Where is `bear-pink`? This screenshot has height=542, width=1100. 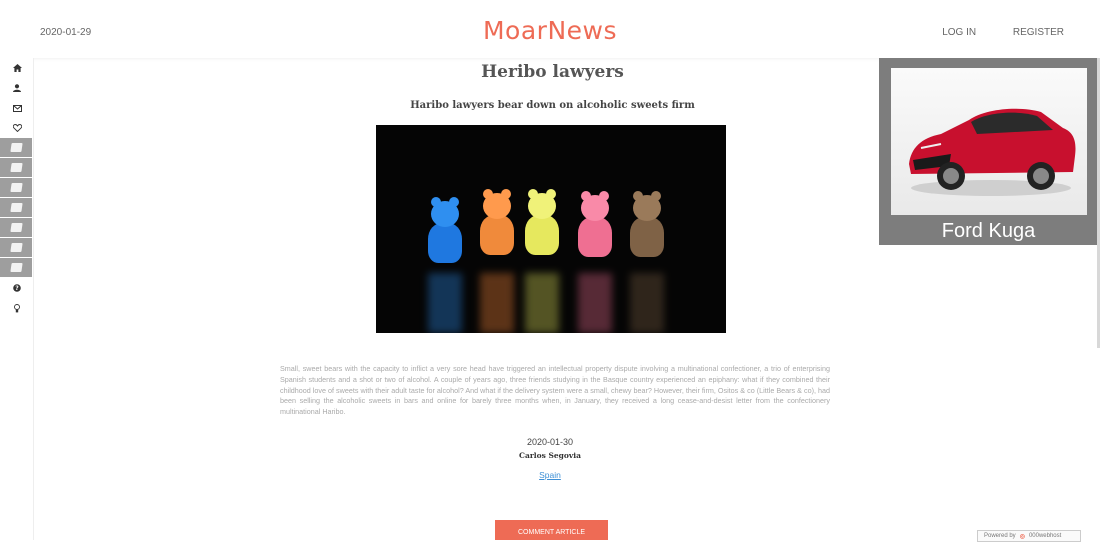 bear-pink is located at coordinates (595, 224).